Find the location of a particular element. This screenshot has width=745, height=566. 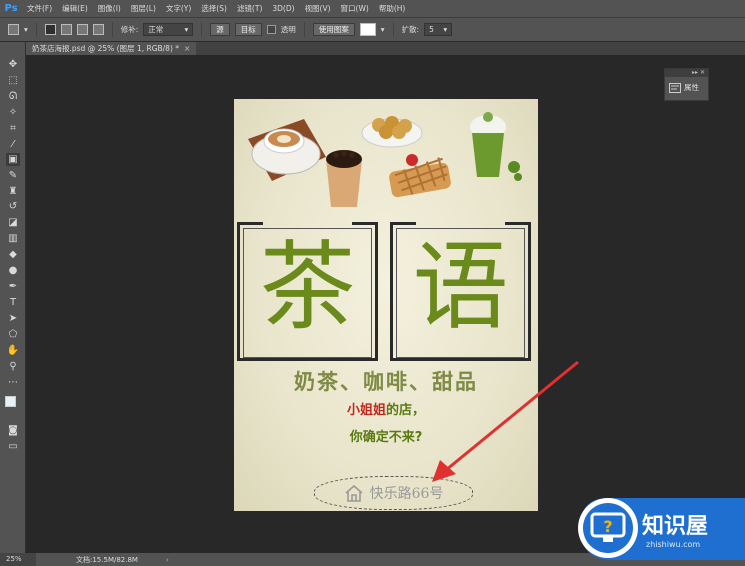

marquee-tool-icon: ⬚ is located at coordinates (13, 80).